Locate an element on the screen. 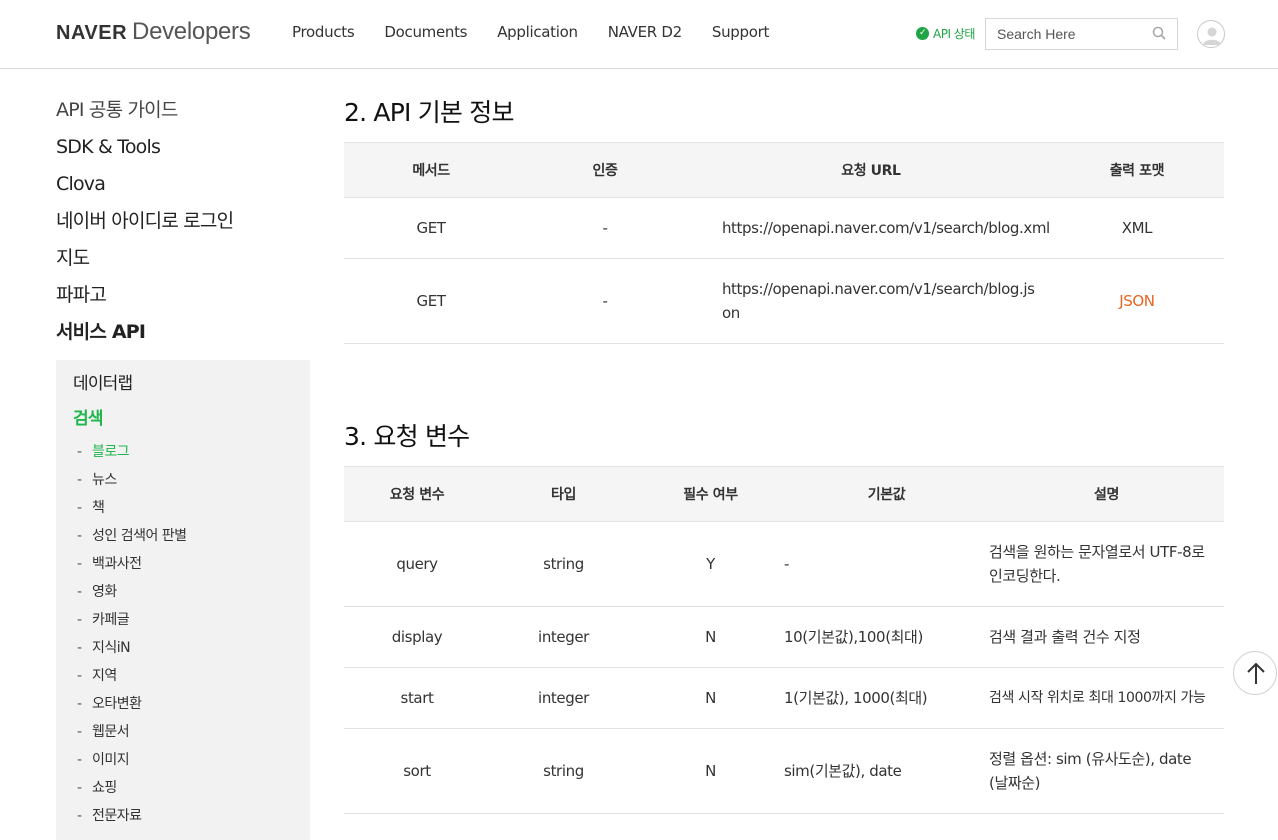 This screenshot has height=840, width=1278. check-circle-icon: ✓ is located at coordinates (922, 33).